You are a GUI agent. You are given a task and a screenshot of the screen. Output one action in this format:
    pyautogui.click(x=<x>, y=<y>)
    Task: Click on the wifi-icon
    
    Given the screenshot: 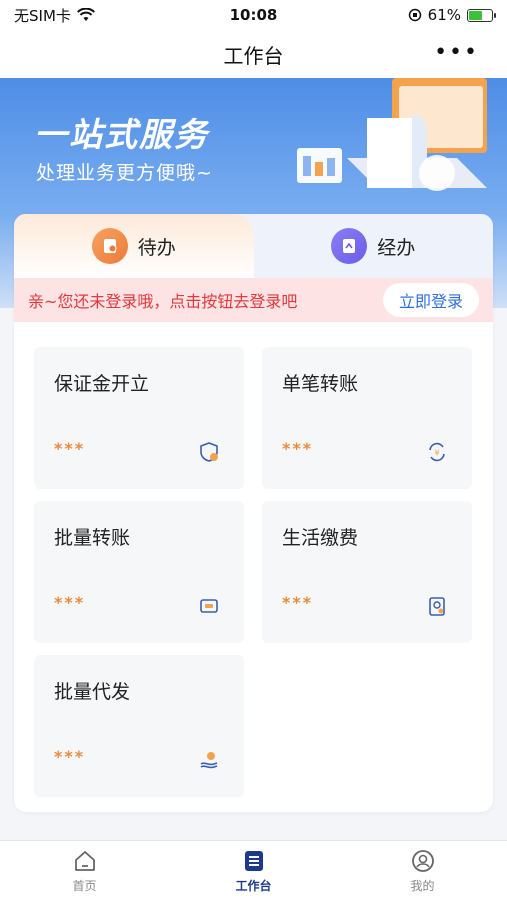 What is the action you would take?
    pyautogui.click(x=85, y=14)
    